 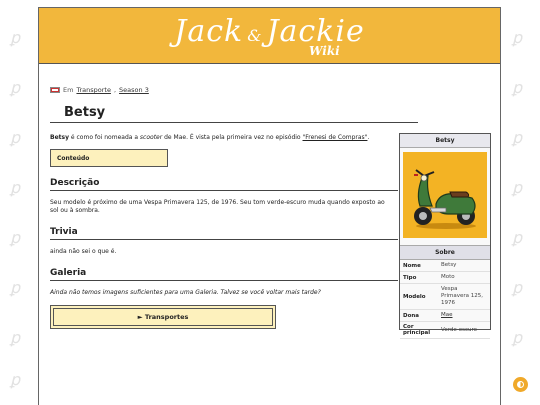 I want to click on infobox-row-tipo: Tipo Moto, so click(x=445, y=278).